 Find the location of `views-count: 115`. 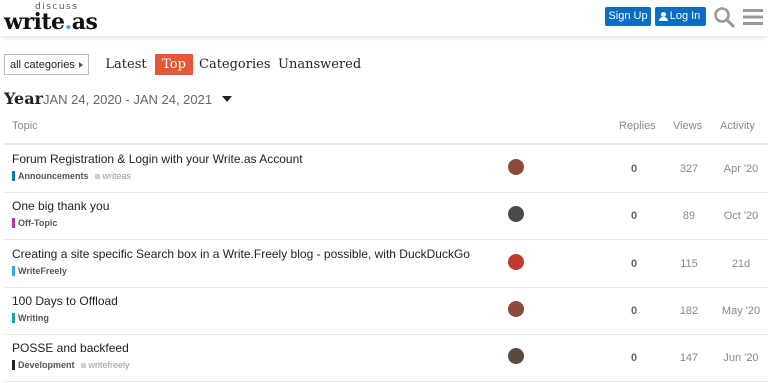

views-count: 115 is located at coordinates (689, 264).